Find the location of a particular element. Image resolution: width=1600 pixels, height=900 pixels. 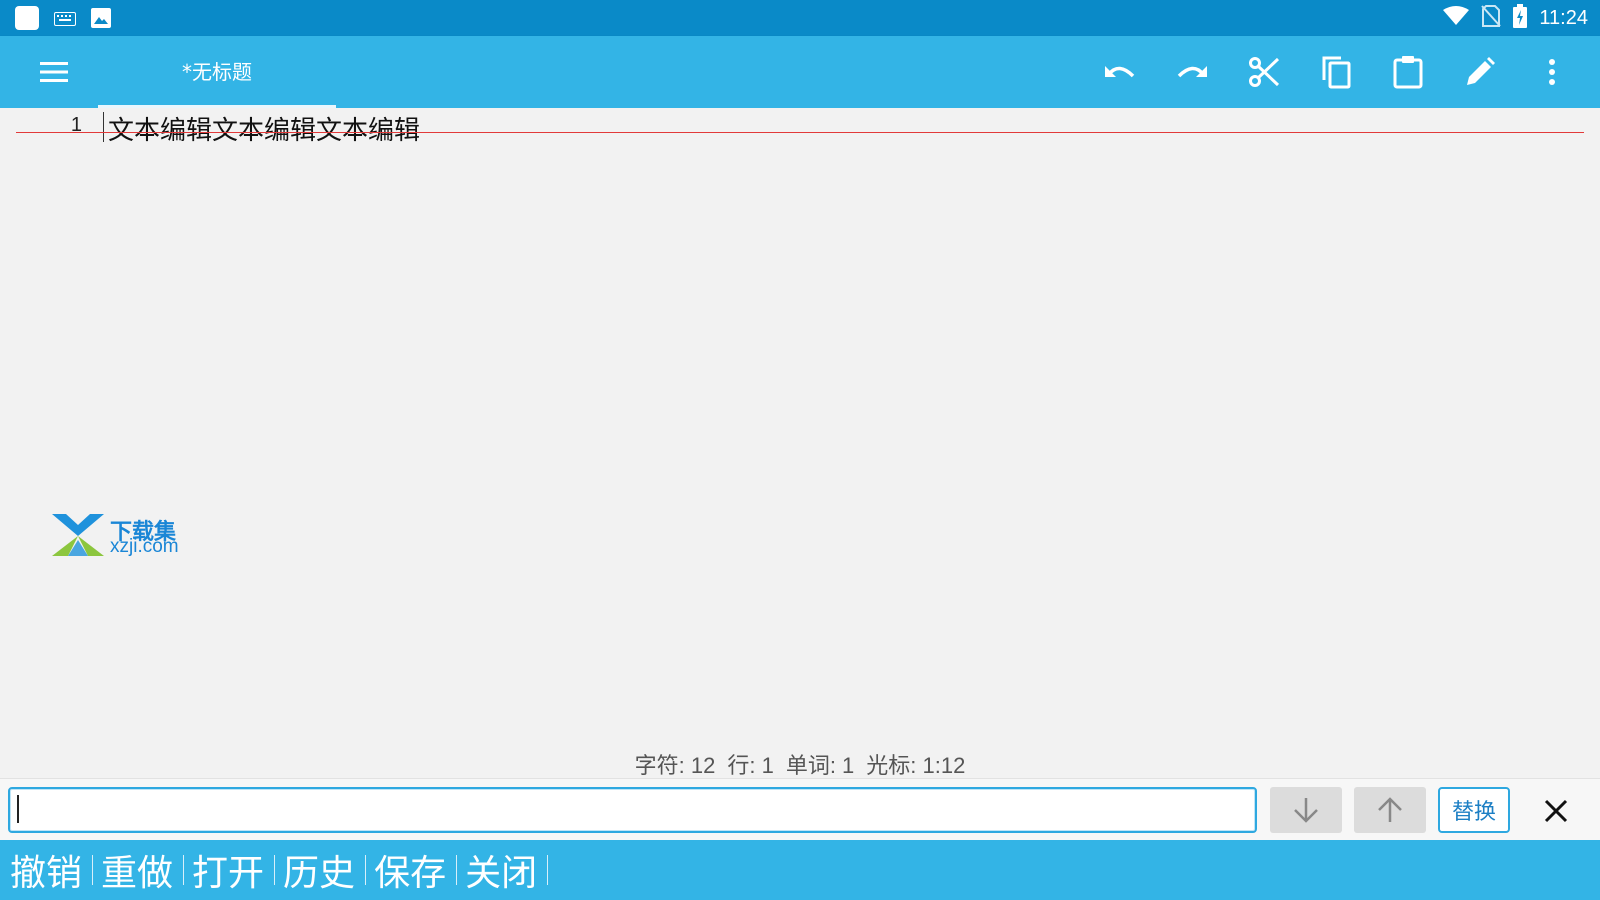

redo-button is located at coordinates (1192, 72).